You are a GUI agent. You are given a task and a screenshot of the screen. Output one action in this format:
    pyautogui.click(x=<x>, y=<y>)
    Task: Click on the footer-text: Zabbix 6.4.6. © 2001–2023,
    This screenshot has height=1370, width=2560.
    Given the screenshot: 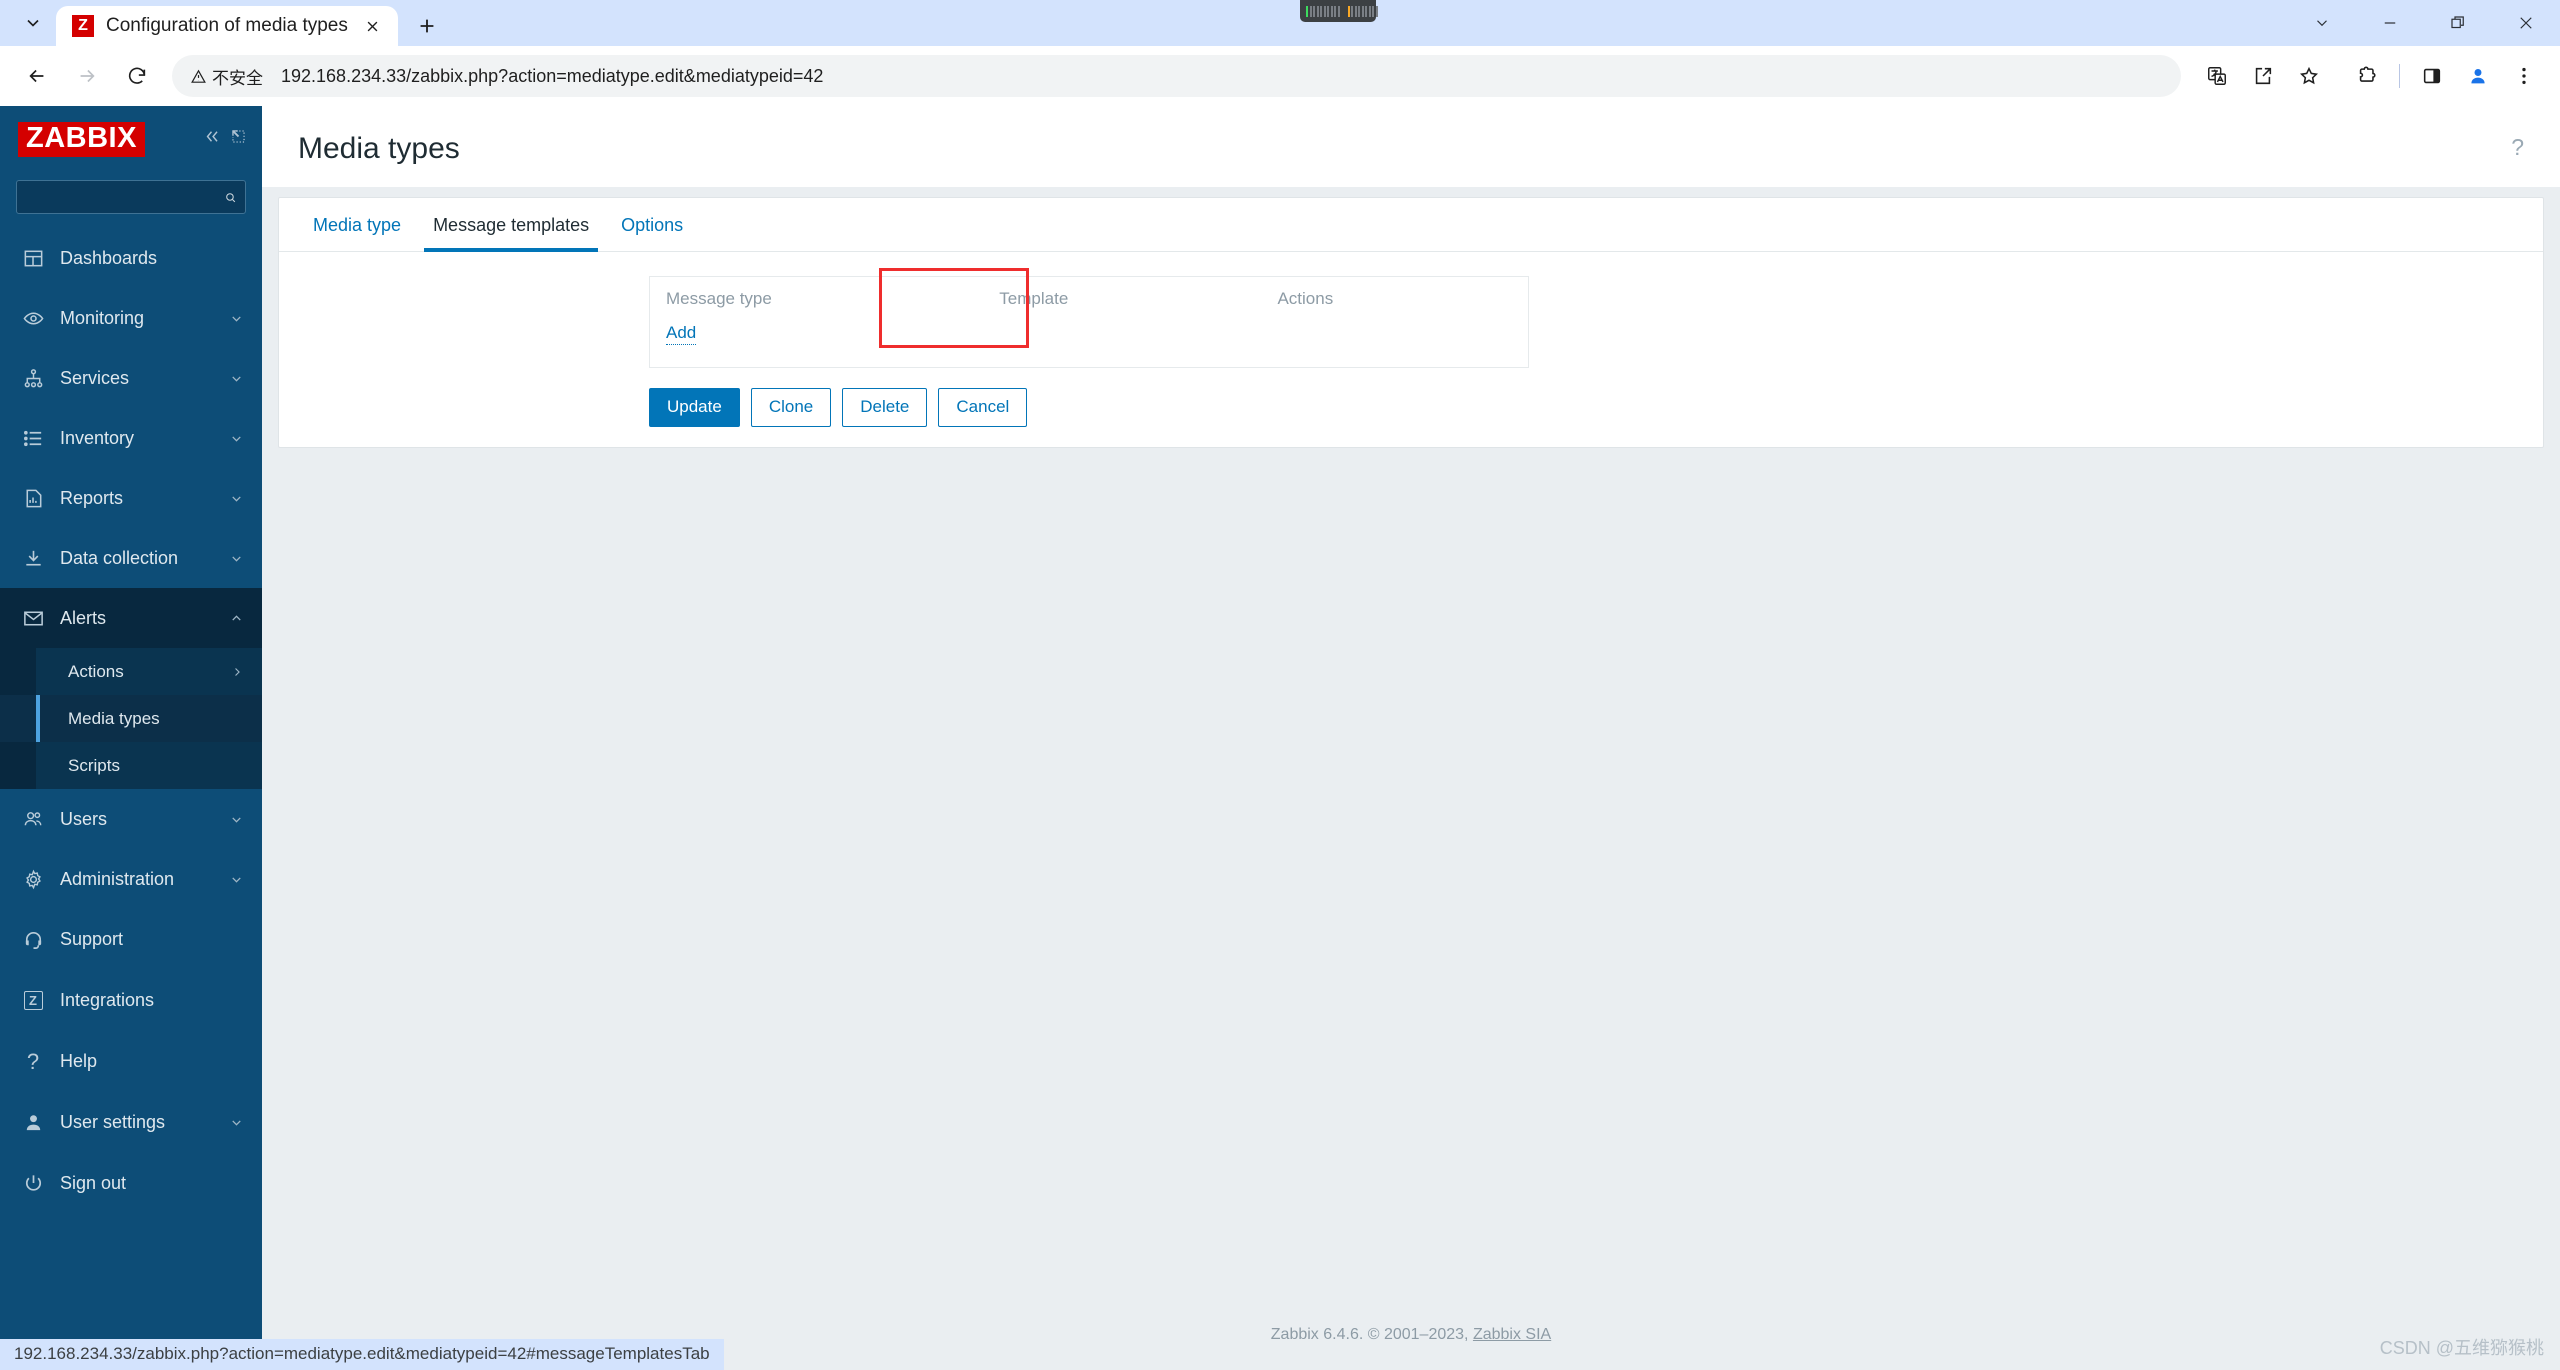 What is the action you would take?
    pyautogui.click(x=1371, y=1334)
    